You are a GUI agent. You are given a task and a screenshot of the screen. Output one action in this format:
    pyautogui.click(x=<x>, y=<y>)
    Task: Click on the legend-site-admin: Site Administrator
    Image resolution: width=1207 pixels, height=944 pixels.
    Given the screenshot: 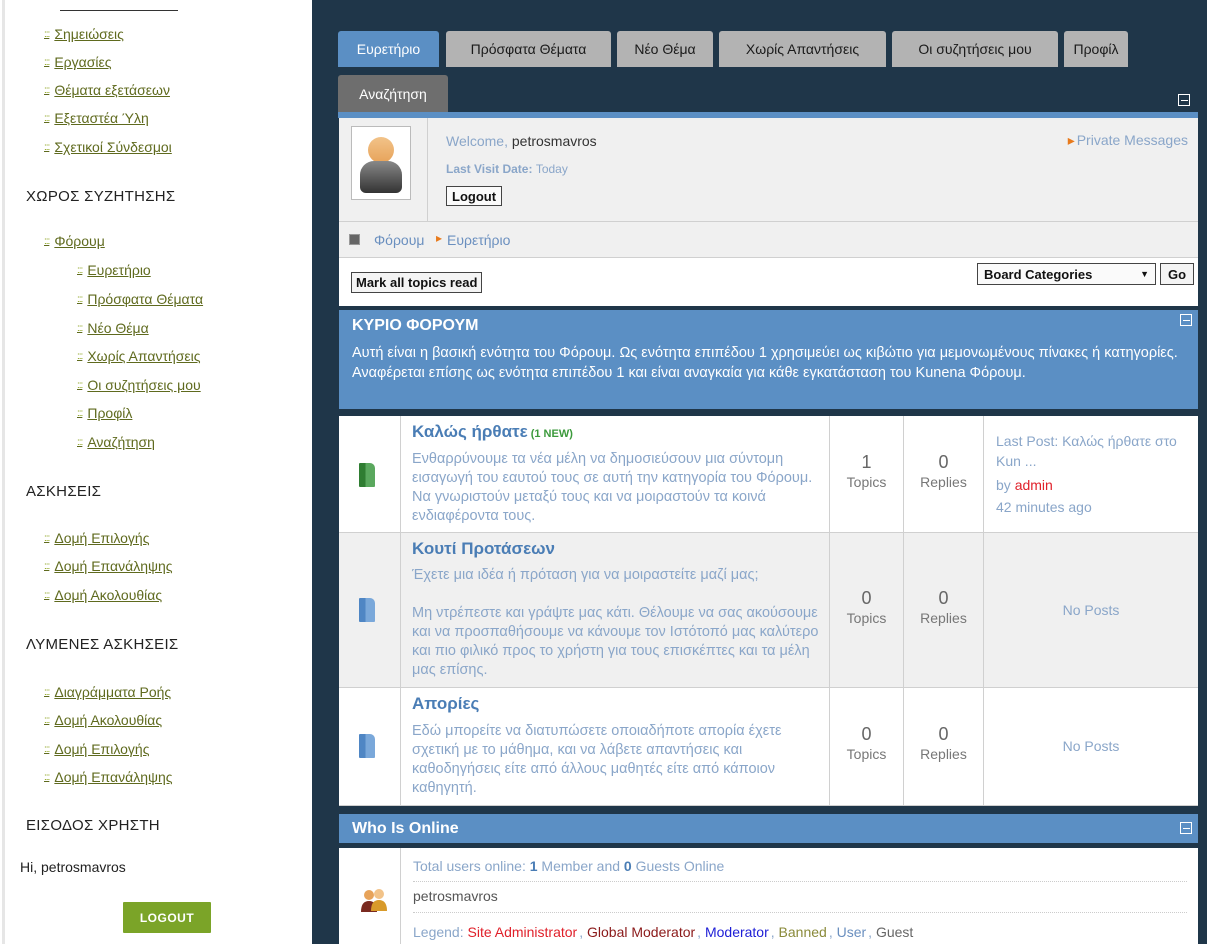 What is the action you would take?
    pyautogui.click(x=522, y=932)
    